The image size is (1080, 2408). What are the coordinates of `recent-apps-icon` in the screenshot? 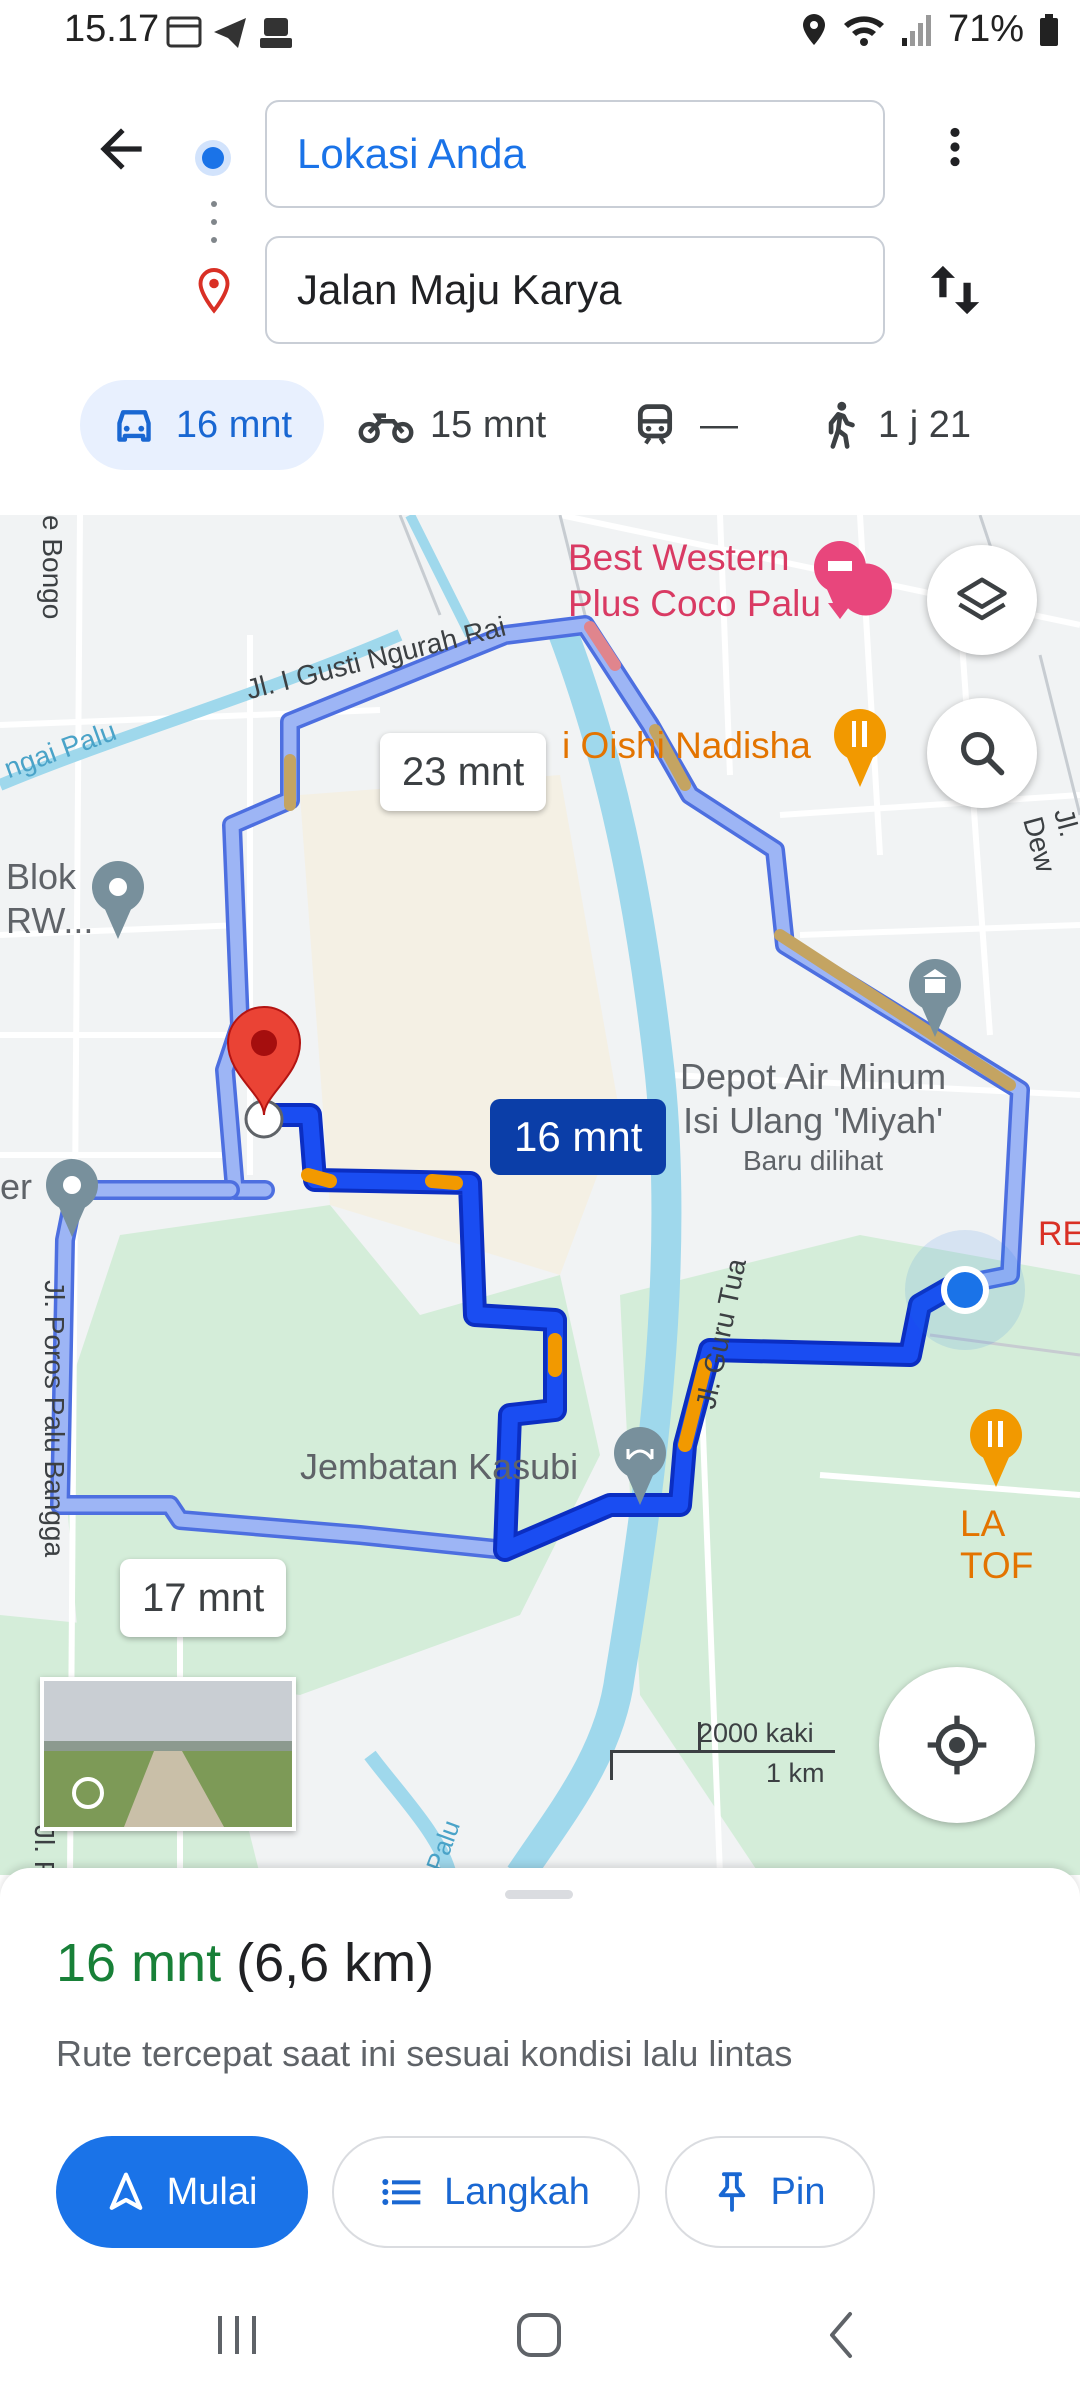 It's located at (237, 2335).